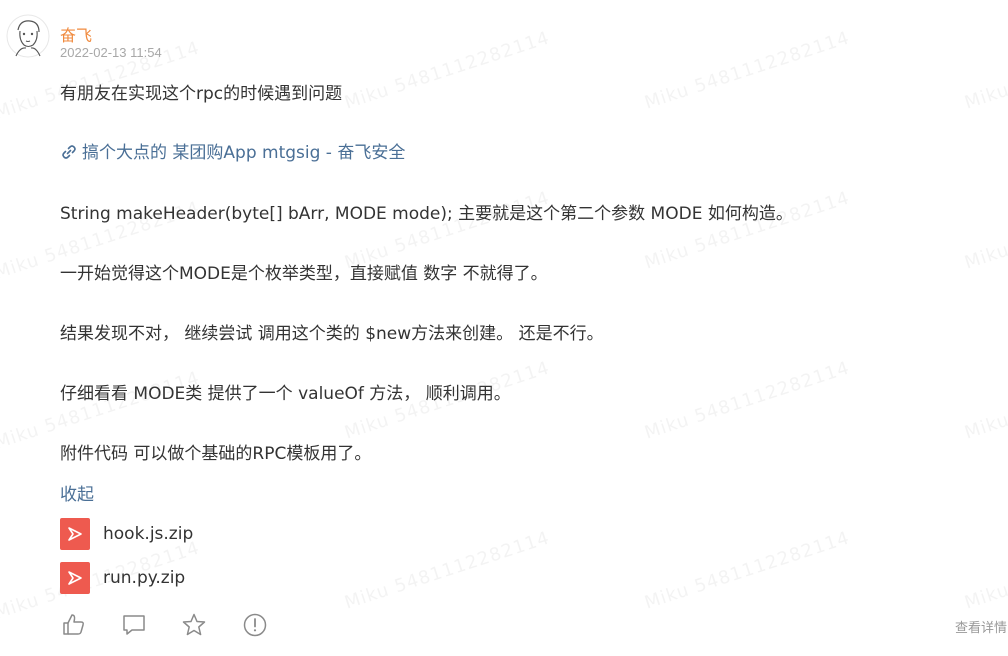 The image size is (1008, 656). Describe the element at coordinates (111, 52) in the screenshot. I see `post-date: 2022-02-13 11:54` at that location.